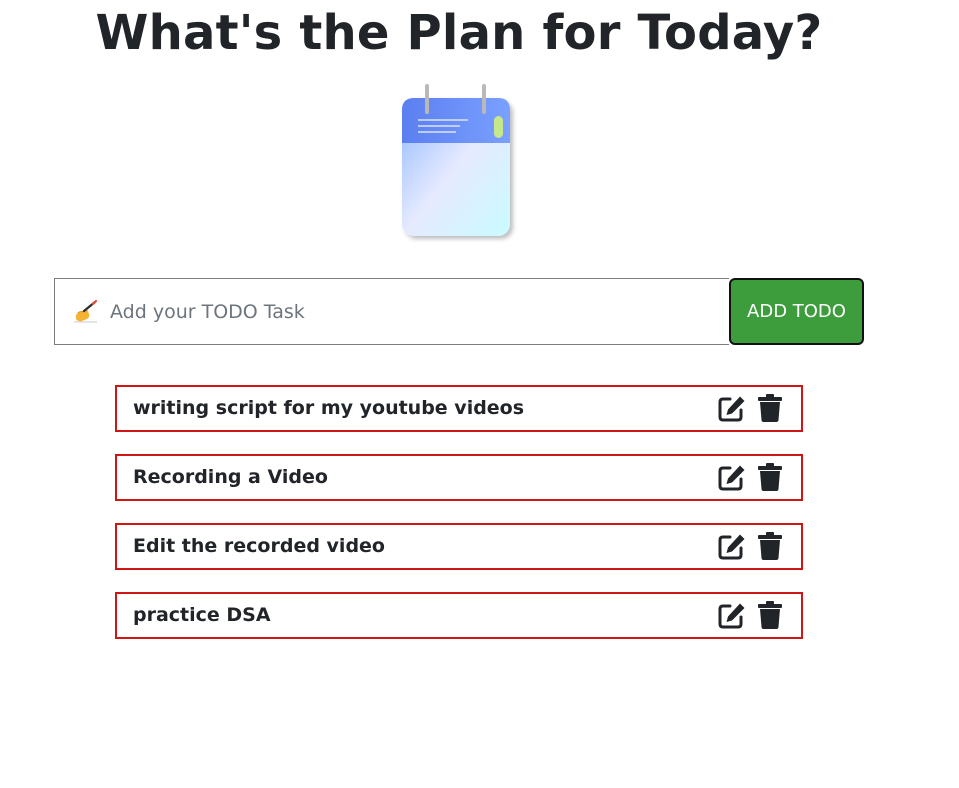 The image size is (959, 788). Describe the element at coordinates (259, 546) in the screenshot. I see `todo-text: Edit the recorded video` at that location.